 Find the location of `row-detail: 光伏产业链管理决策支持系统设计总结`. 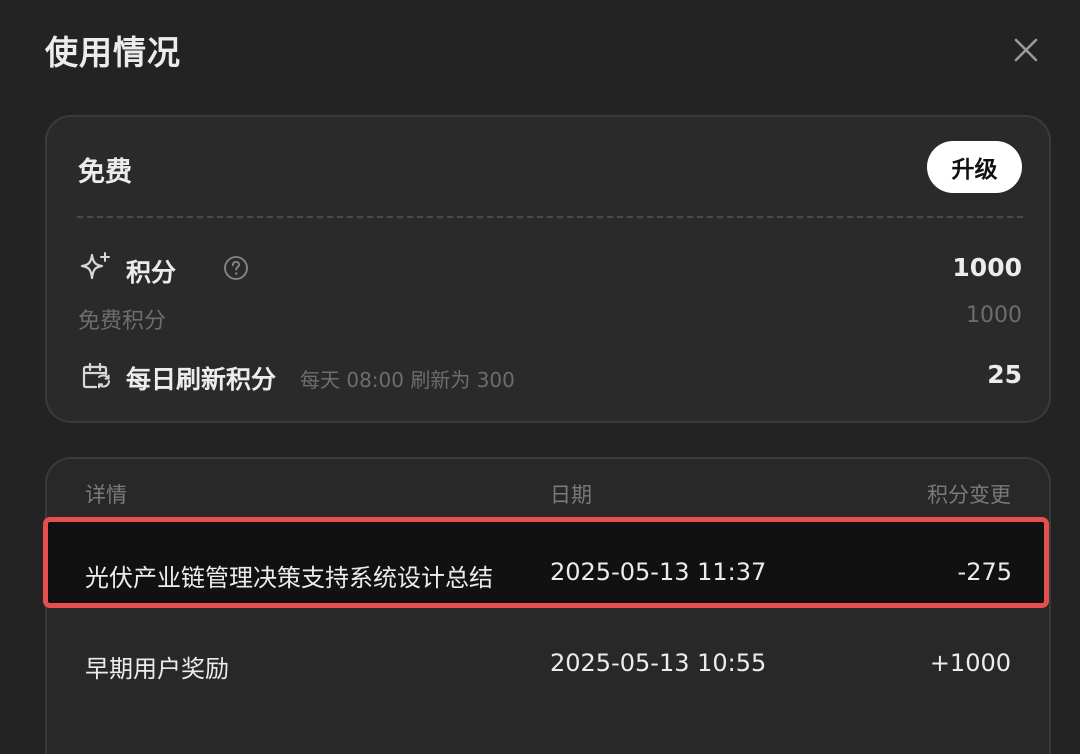

row-detail: 光伏产业链管理决策支持系统设计总结 is located at coordinates (289, 578).